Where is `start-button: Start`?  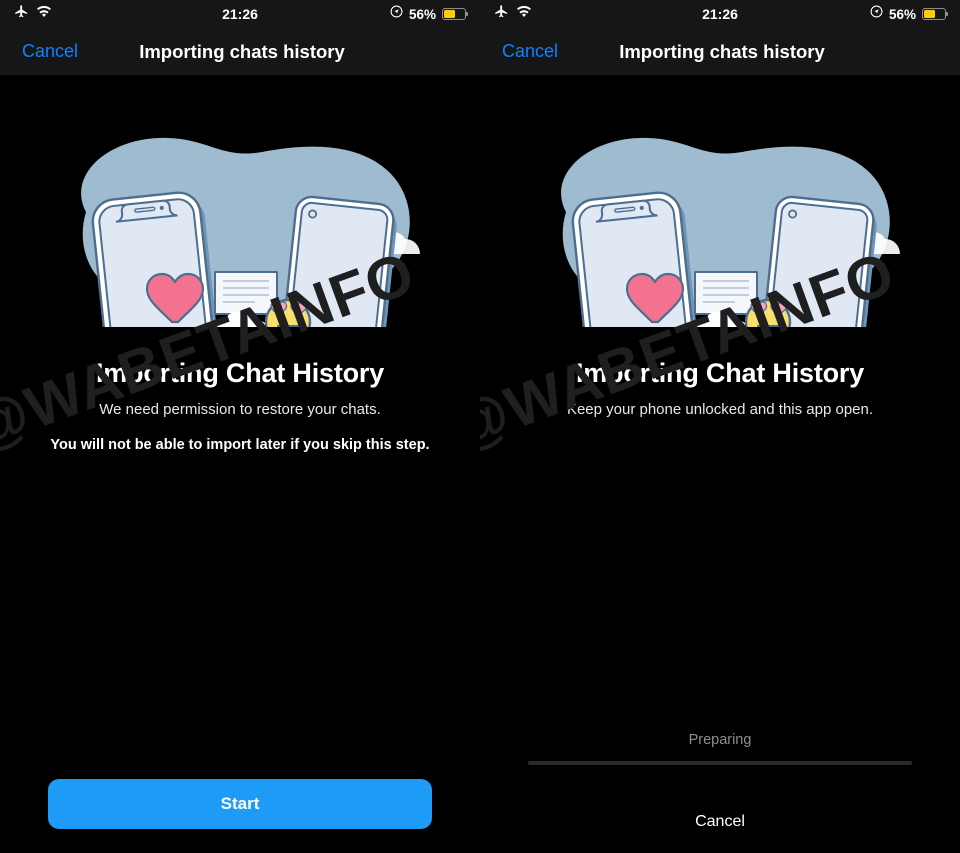 start-button: Start is located at coordinates (240, 804).